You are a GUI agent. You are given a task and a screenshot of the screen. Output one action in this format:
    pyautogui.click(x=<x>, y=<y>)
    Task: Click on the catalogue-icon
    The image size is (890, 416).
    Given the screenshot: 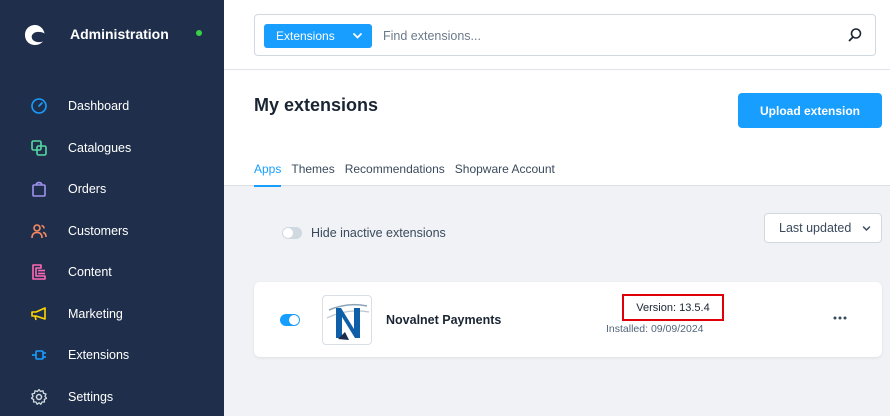 What is the action you would take?
    pyautogui.click(x=39, y=148)
    